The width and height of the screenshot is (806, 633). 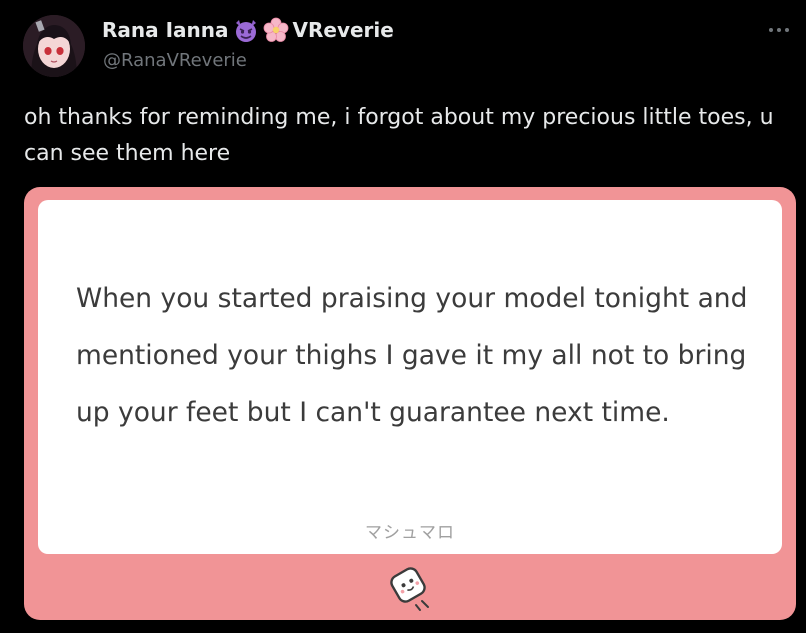 What do you see at coordinates (410, 587) in the screenshot?
I see `marshmallow-icon` at bounding box center [410, 587].